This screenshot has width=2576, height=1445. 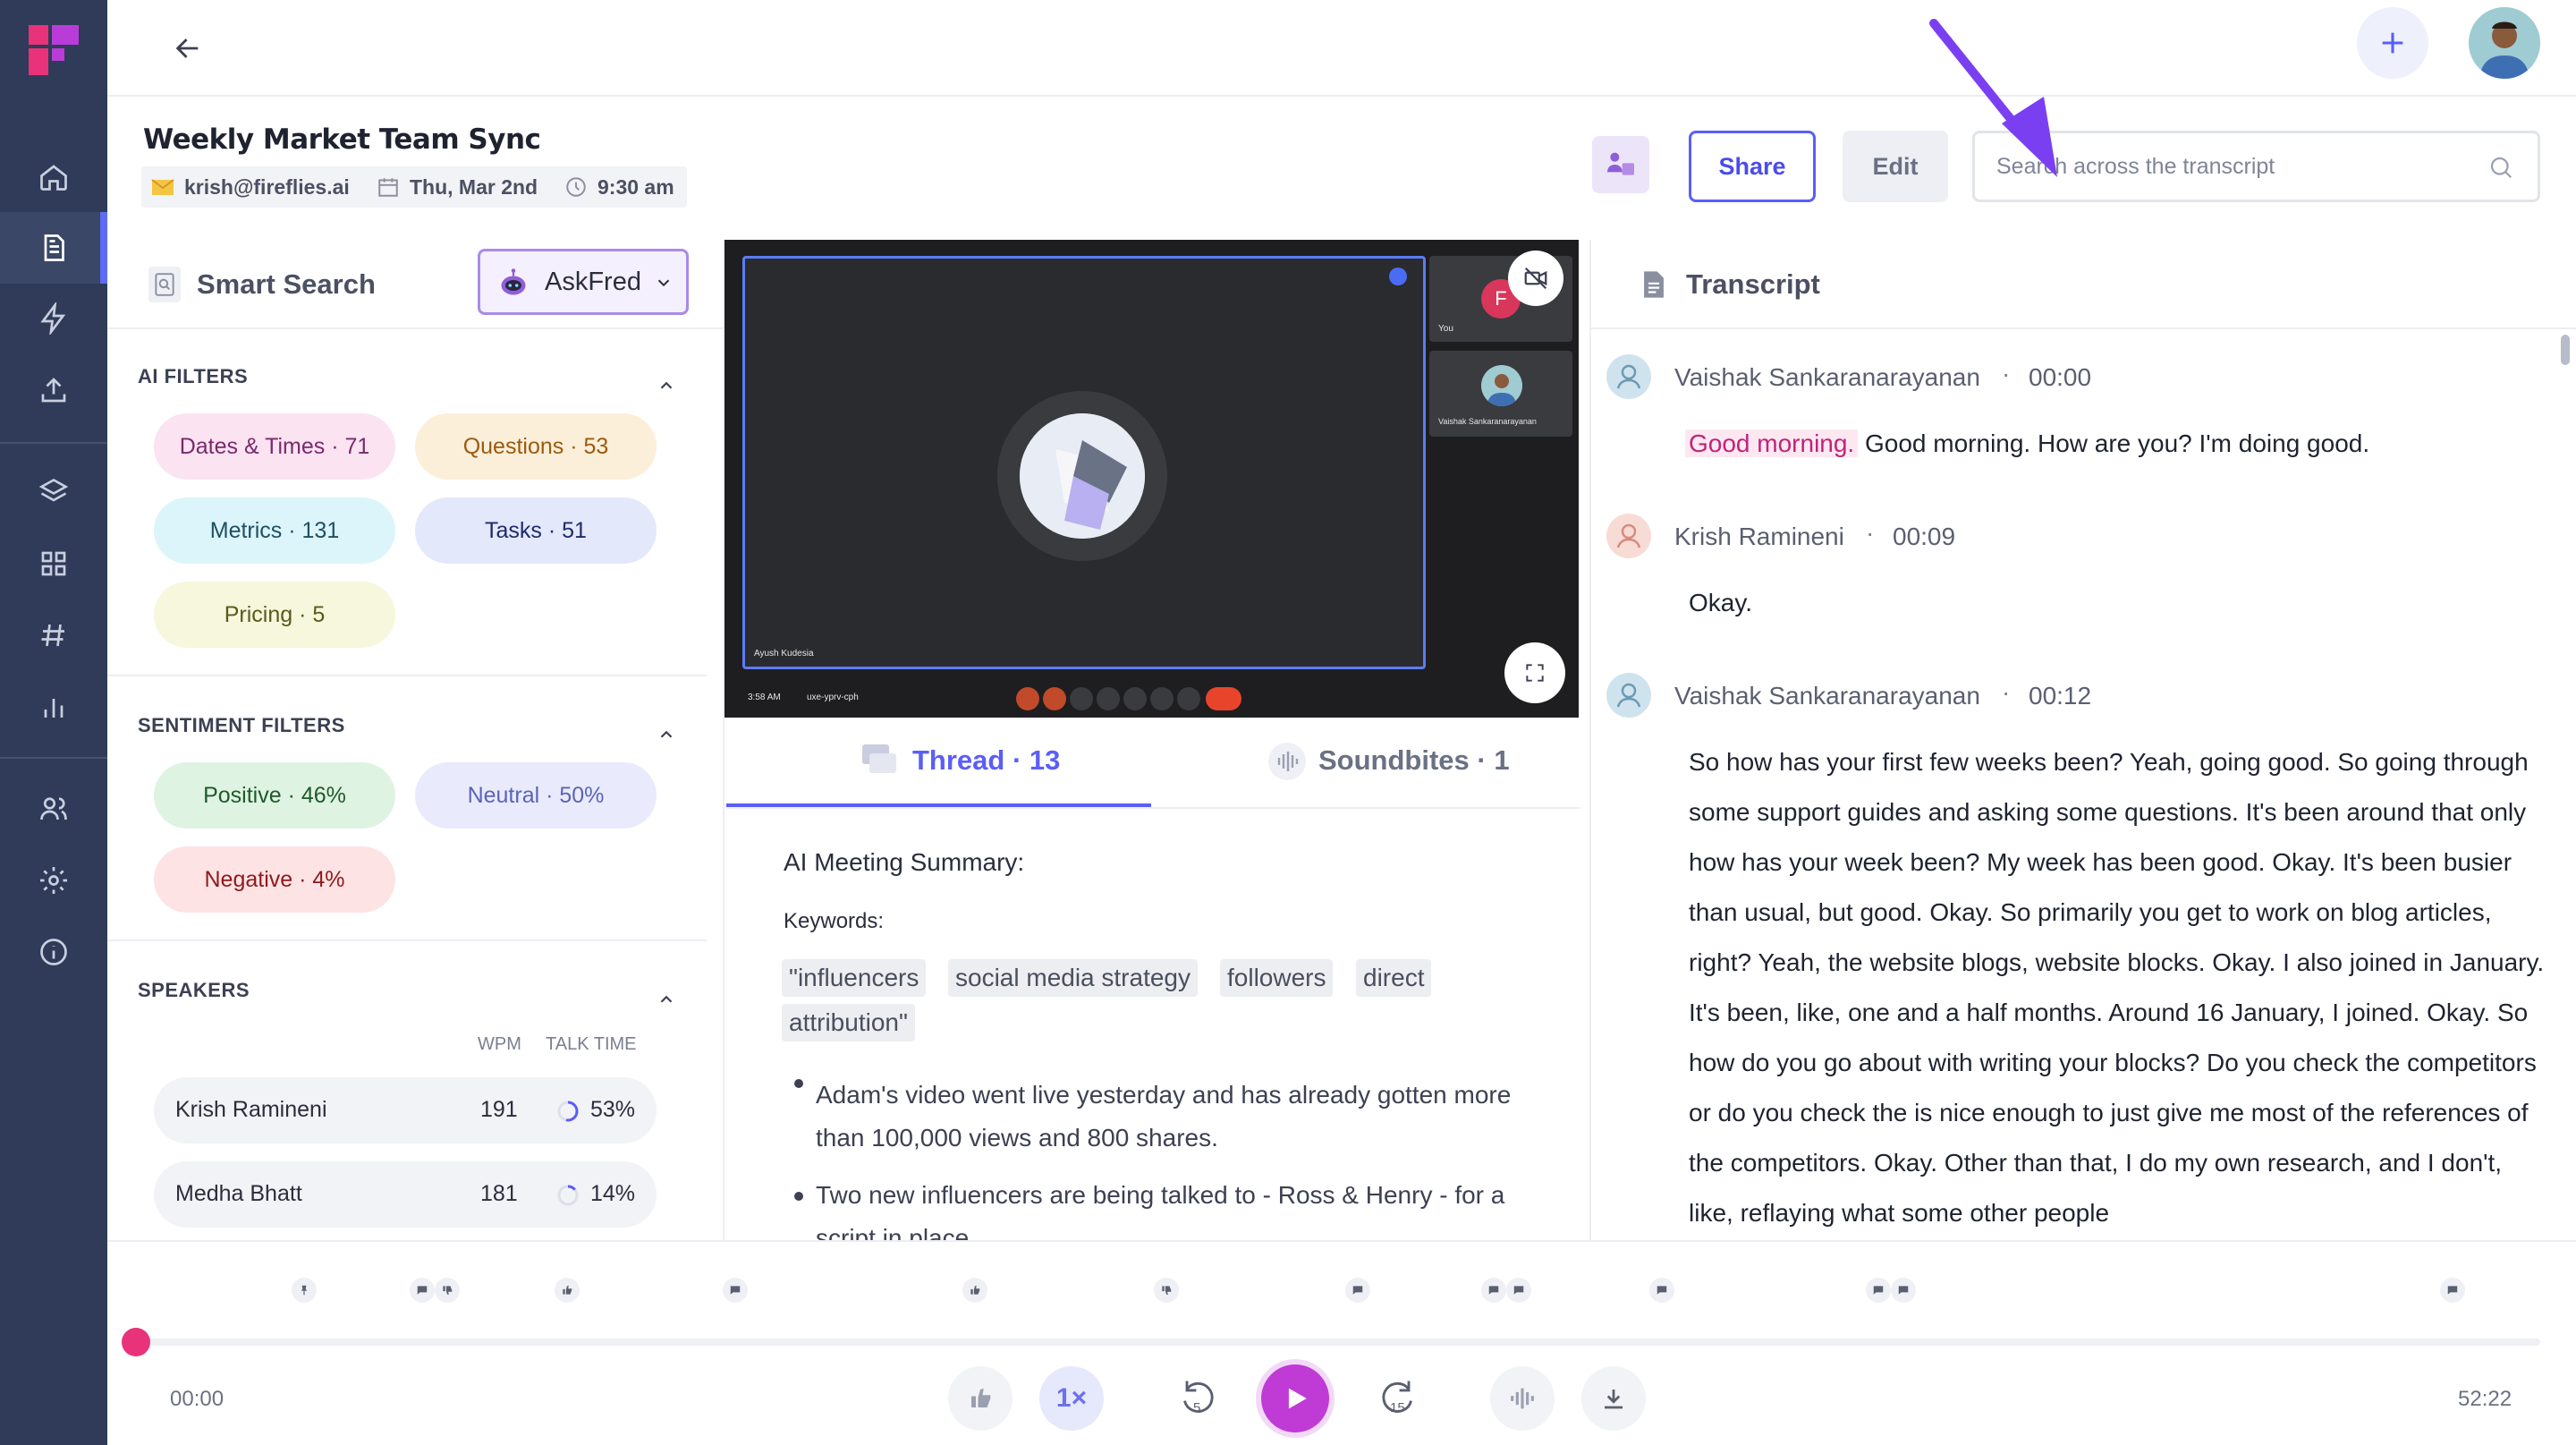 What do you see at coordinates (405, 1194) in the screenshot?
I see `speaker-row: Medha Bhatt 181 14%` at bounding box center [405, 1194].